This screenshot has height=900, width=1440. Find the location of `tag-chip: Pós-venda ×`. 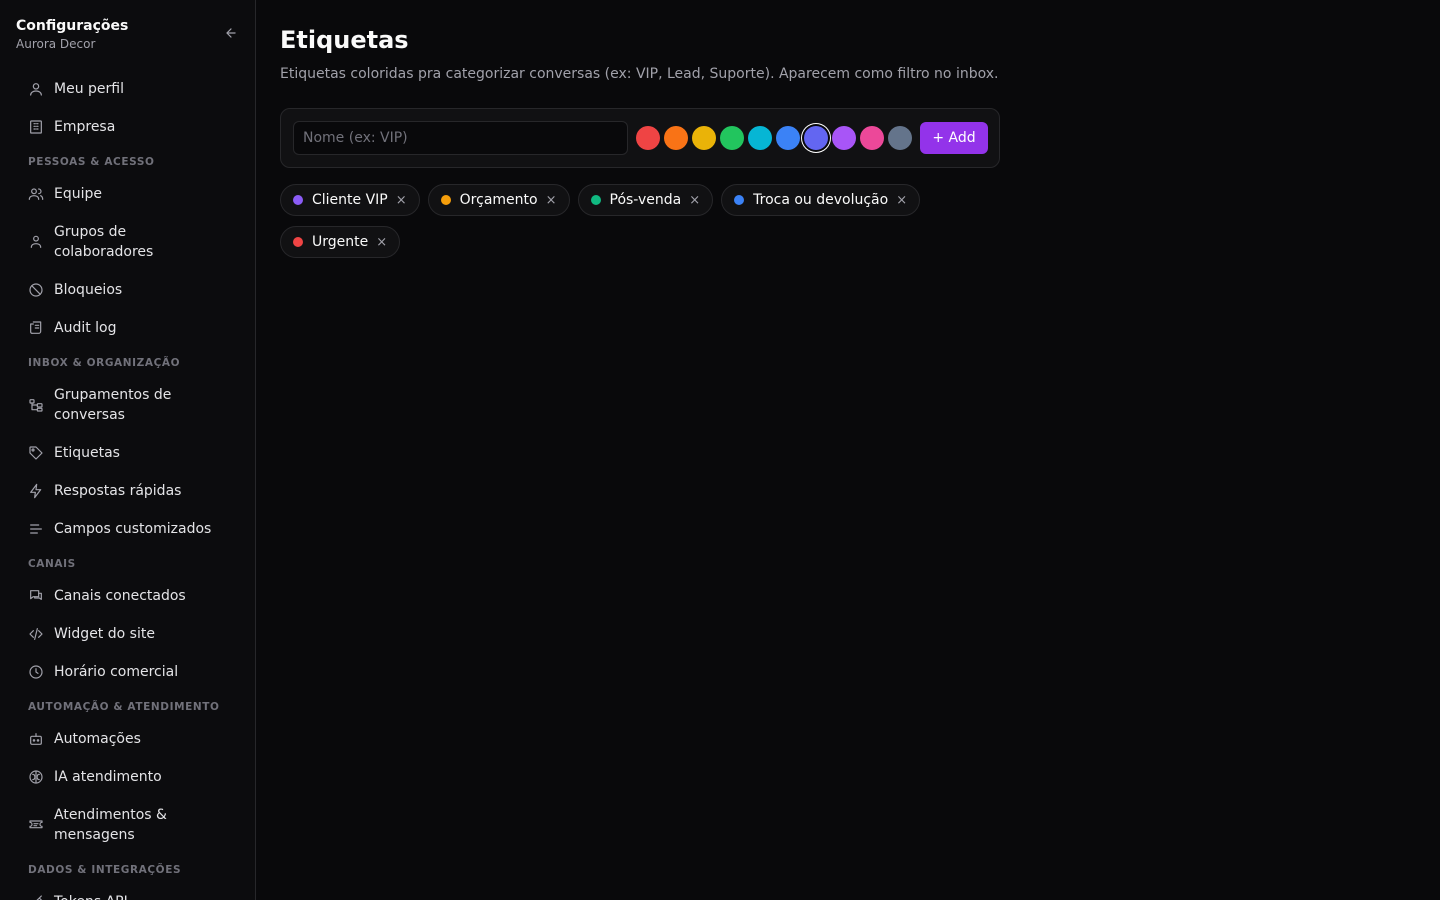

tag-chip: Pós-venda × is located at coordinates (645, 200).